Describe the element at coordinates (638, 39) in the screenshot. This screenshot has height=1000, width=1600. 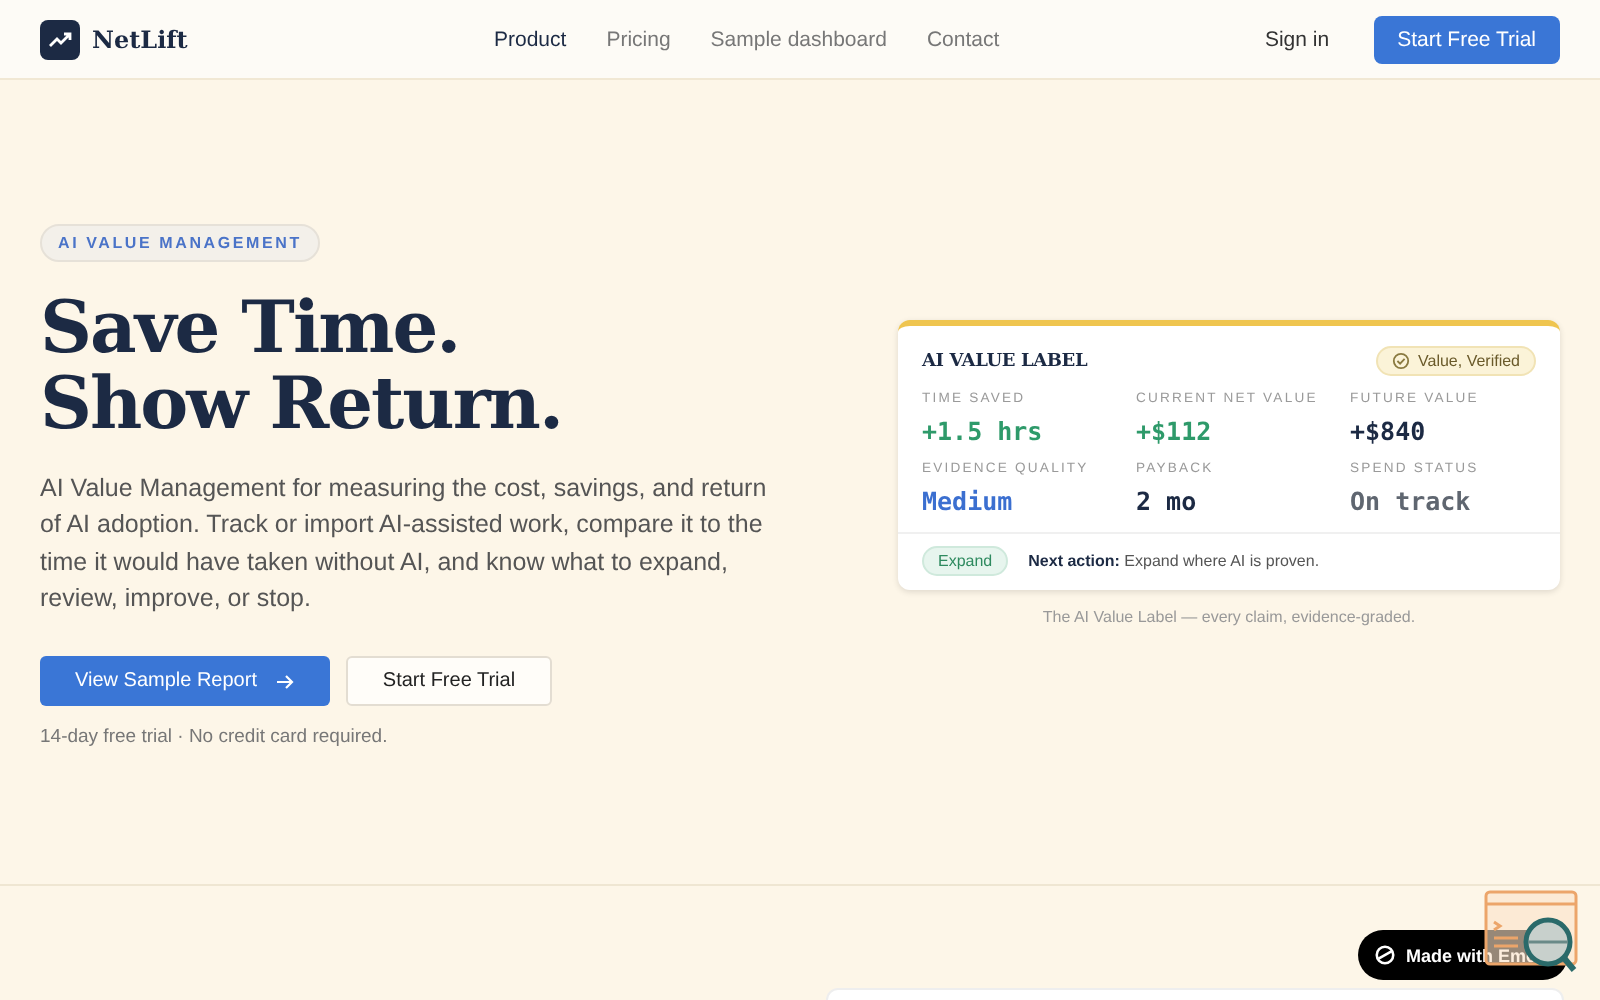
I see `nav-link: Pricing` at that location.